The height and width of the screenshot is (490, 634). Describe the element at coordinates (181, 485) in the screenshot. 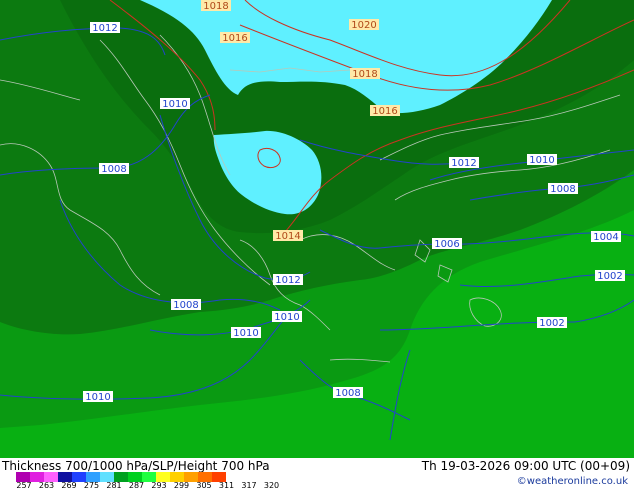

I see `legend-tick-label: 299` at that location.